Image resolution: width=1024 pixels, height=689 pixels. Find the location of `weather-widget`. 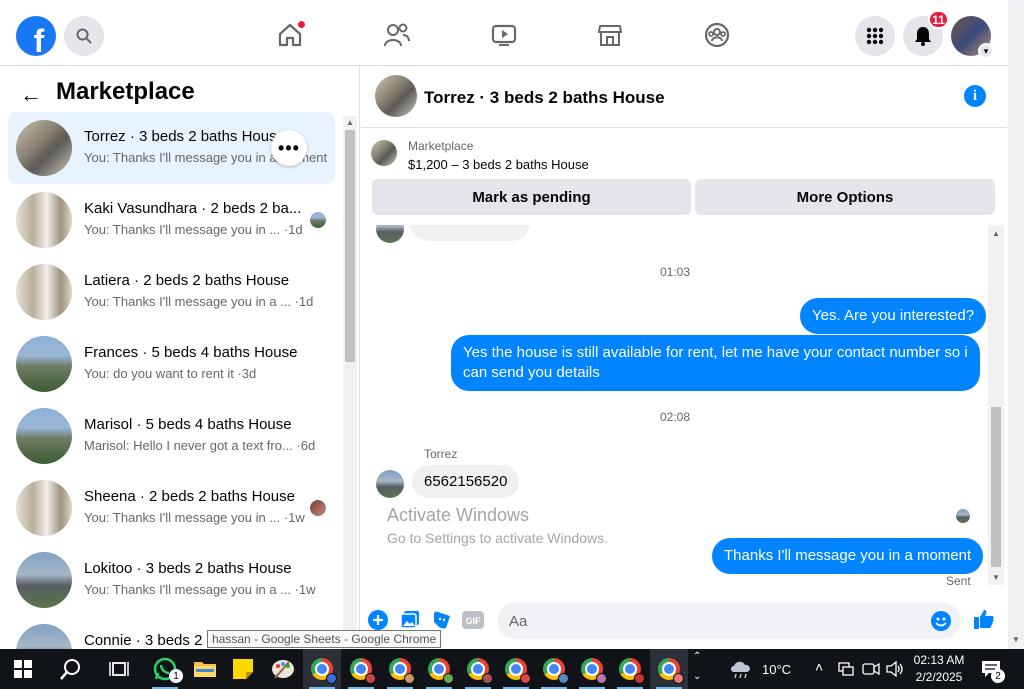

weather-widget is located at coordinates (741, 671).